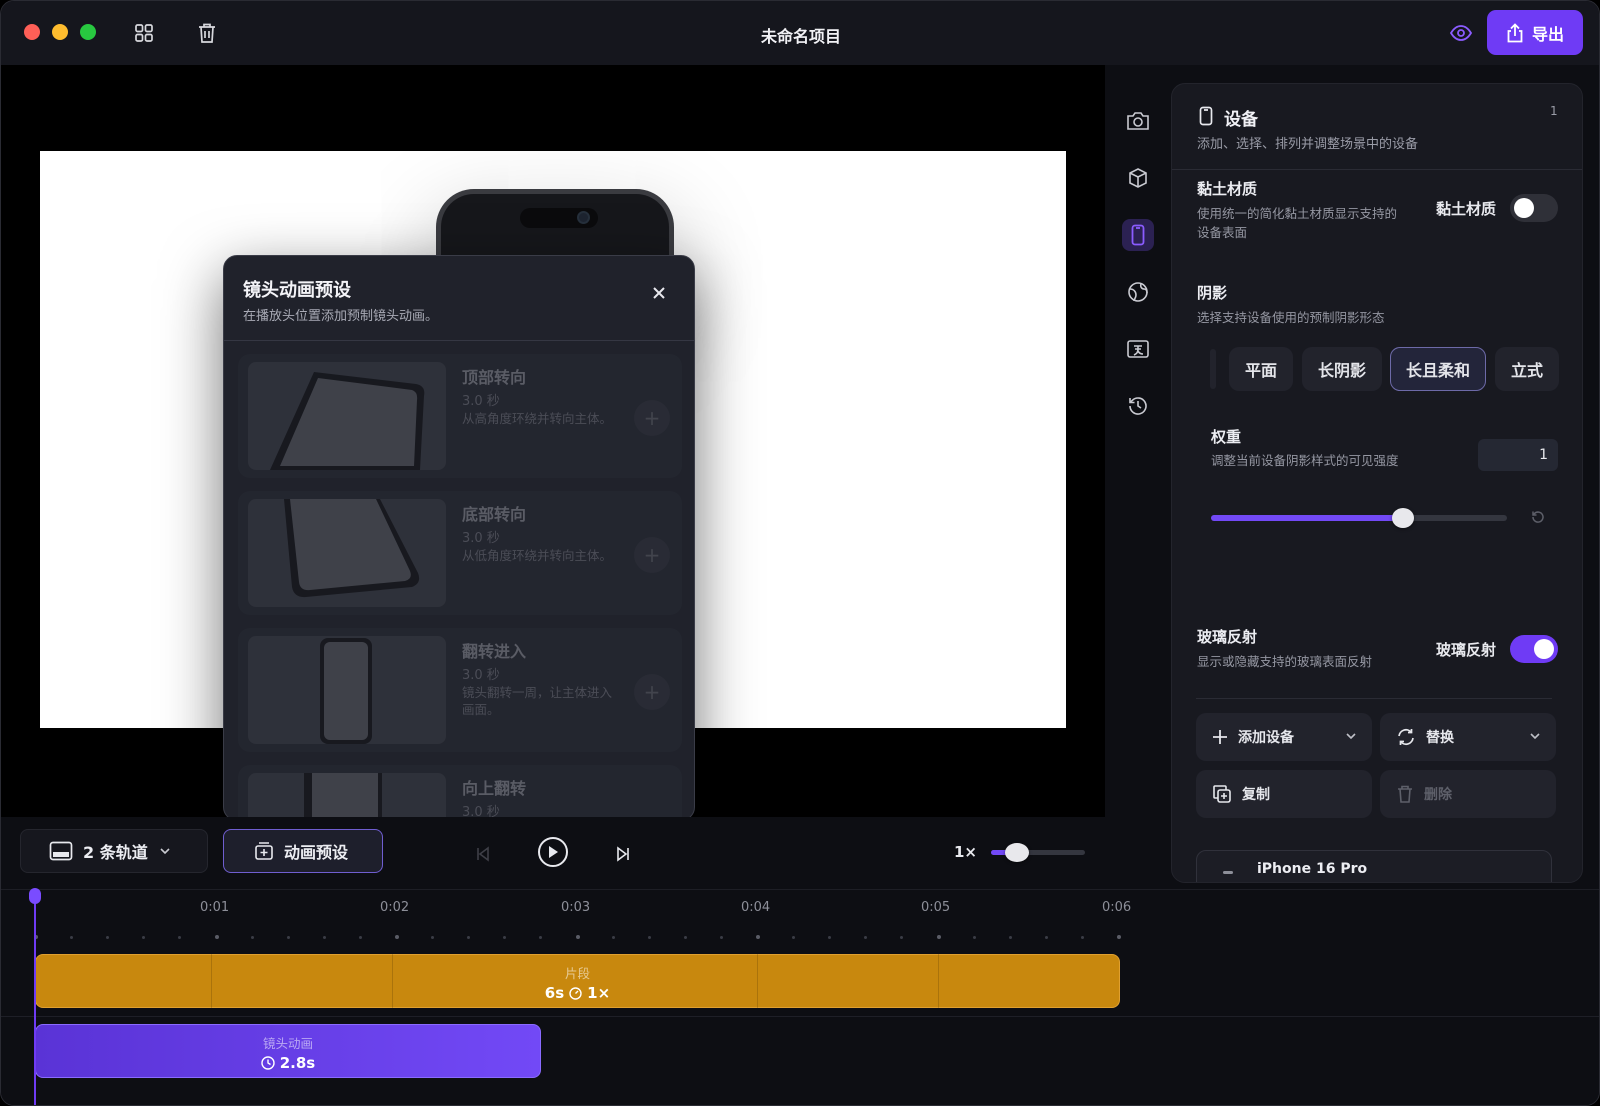 The height and width of the screenshot is (1106, 1600). Describe the element at coordinates (1468, 737) in the screenshot. I see `replace-device-button: 替换` at that location.